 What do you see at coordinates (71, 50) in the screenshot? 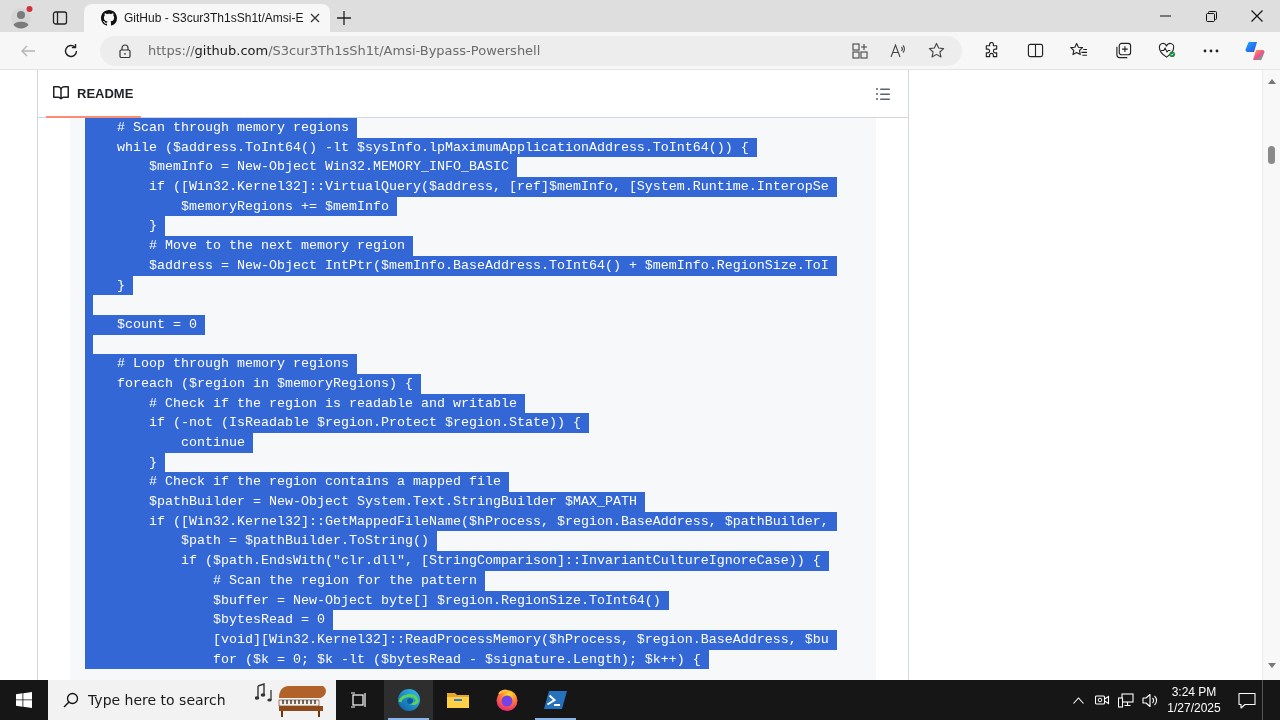
I see `refresh-icon` at bounding box center [71, 50].